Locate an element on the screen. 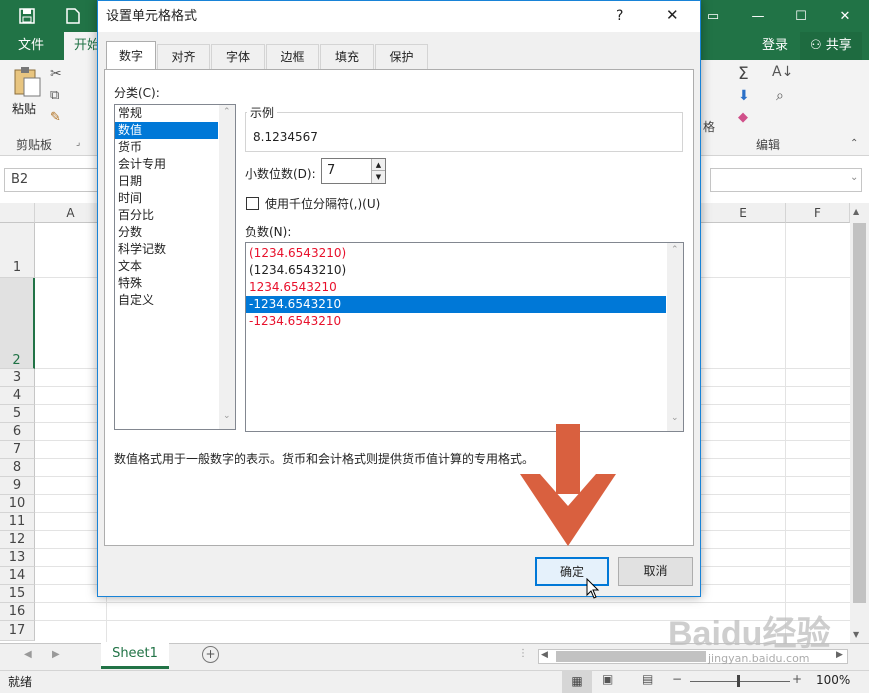 This screenshot has height=693, width=869. tab-fill: 填充 is located at coordinates (347, 56).